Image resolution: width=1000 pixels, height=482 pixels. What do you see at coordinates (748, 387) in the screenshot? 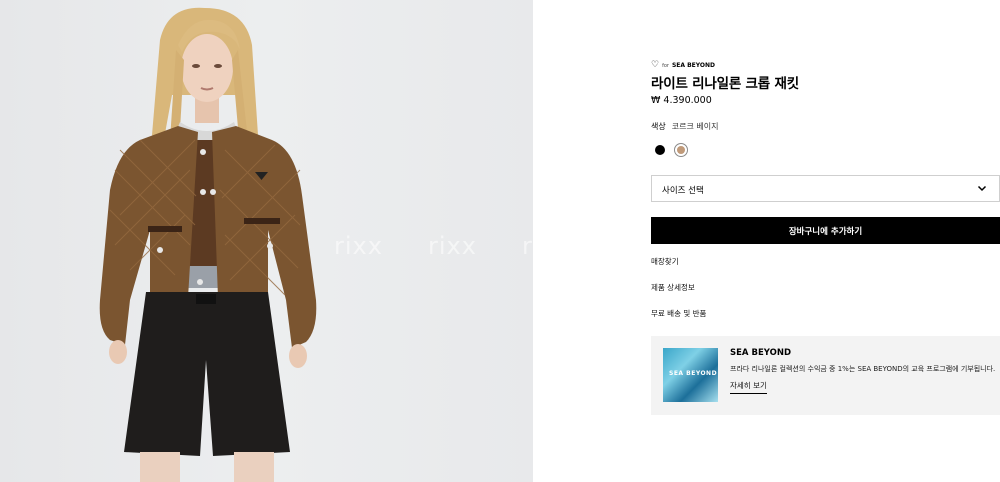
I see `promo-learn-more-link: 자세히 보기` at bounding box center [748, 387].